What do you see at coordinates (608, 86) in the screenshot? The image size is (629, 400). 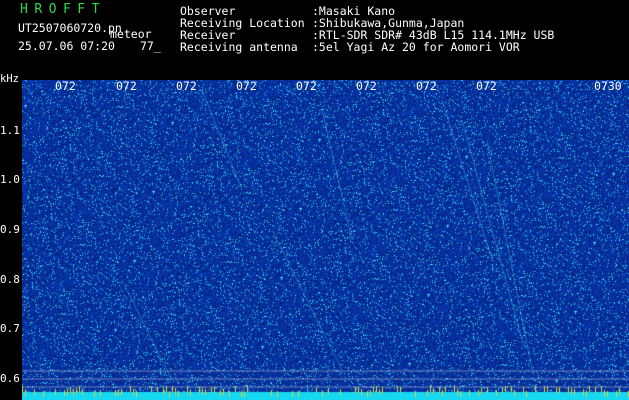 I see `time-tick: 0730` at bounding box center [608, 86].